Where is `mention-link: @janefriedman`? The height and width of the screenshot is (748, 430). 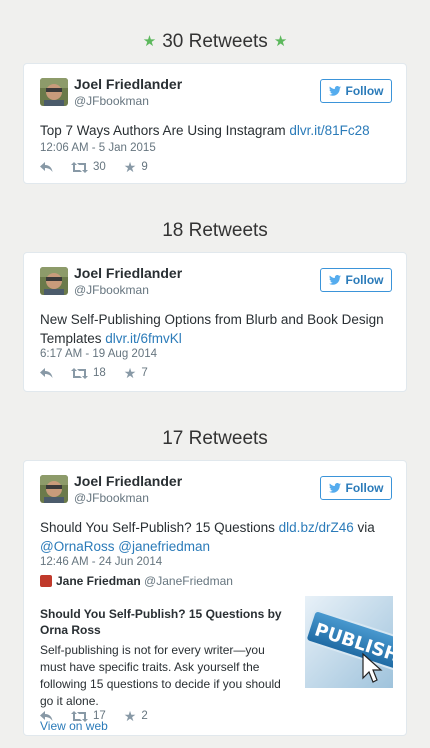
mention-link: @janefriedman is located at coordinates (164, 546).